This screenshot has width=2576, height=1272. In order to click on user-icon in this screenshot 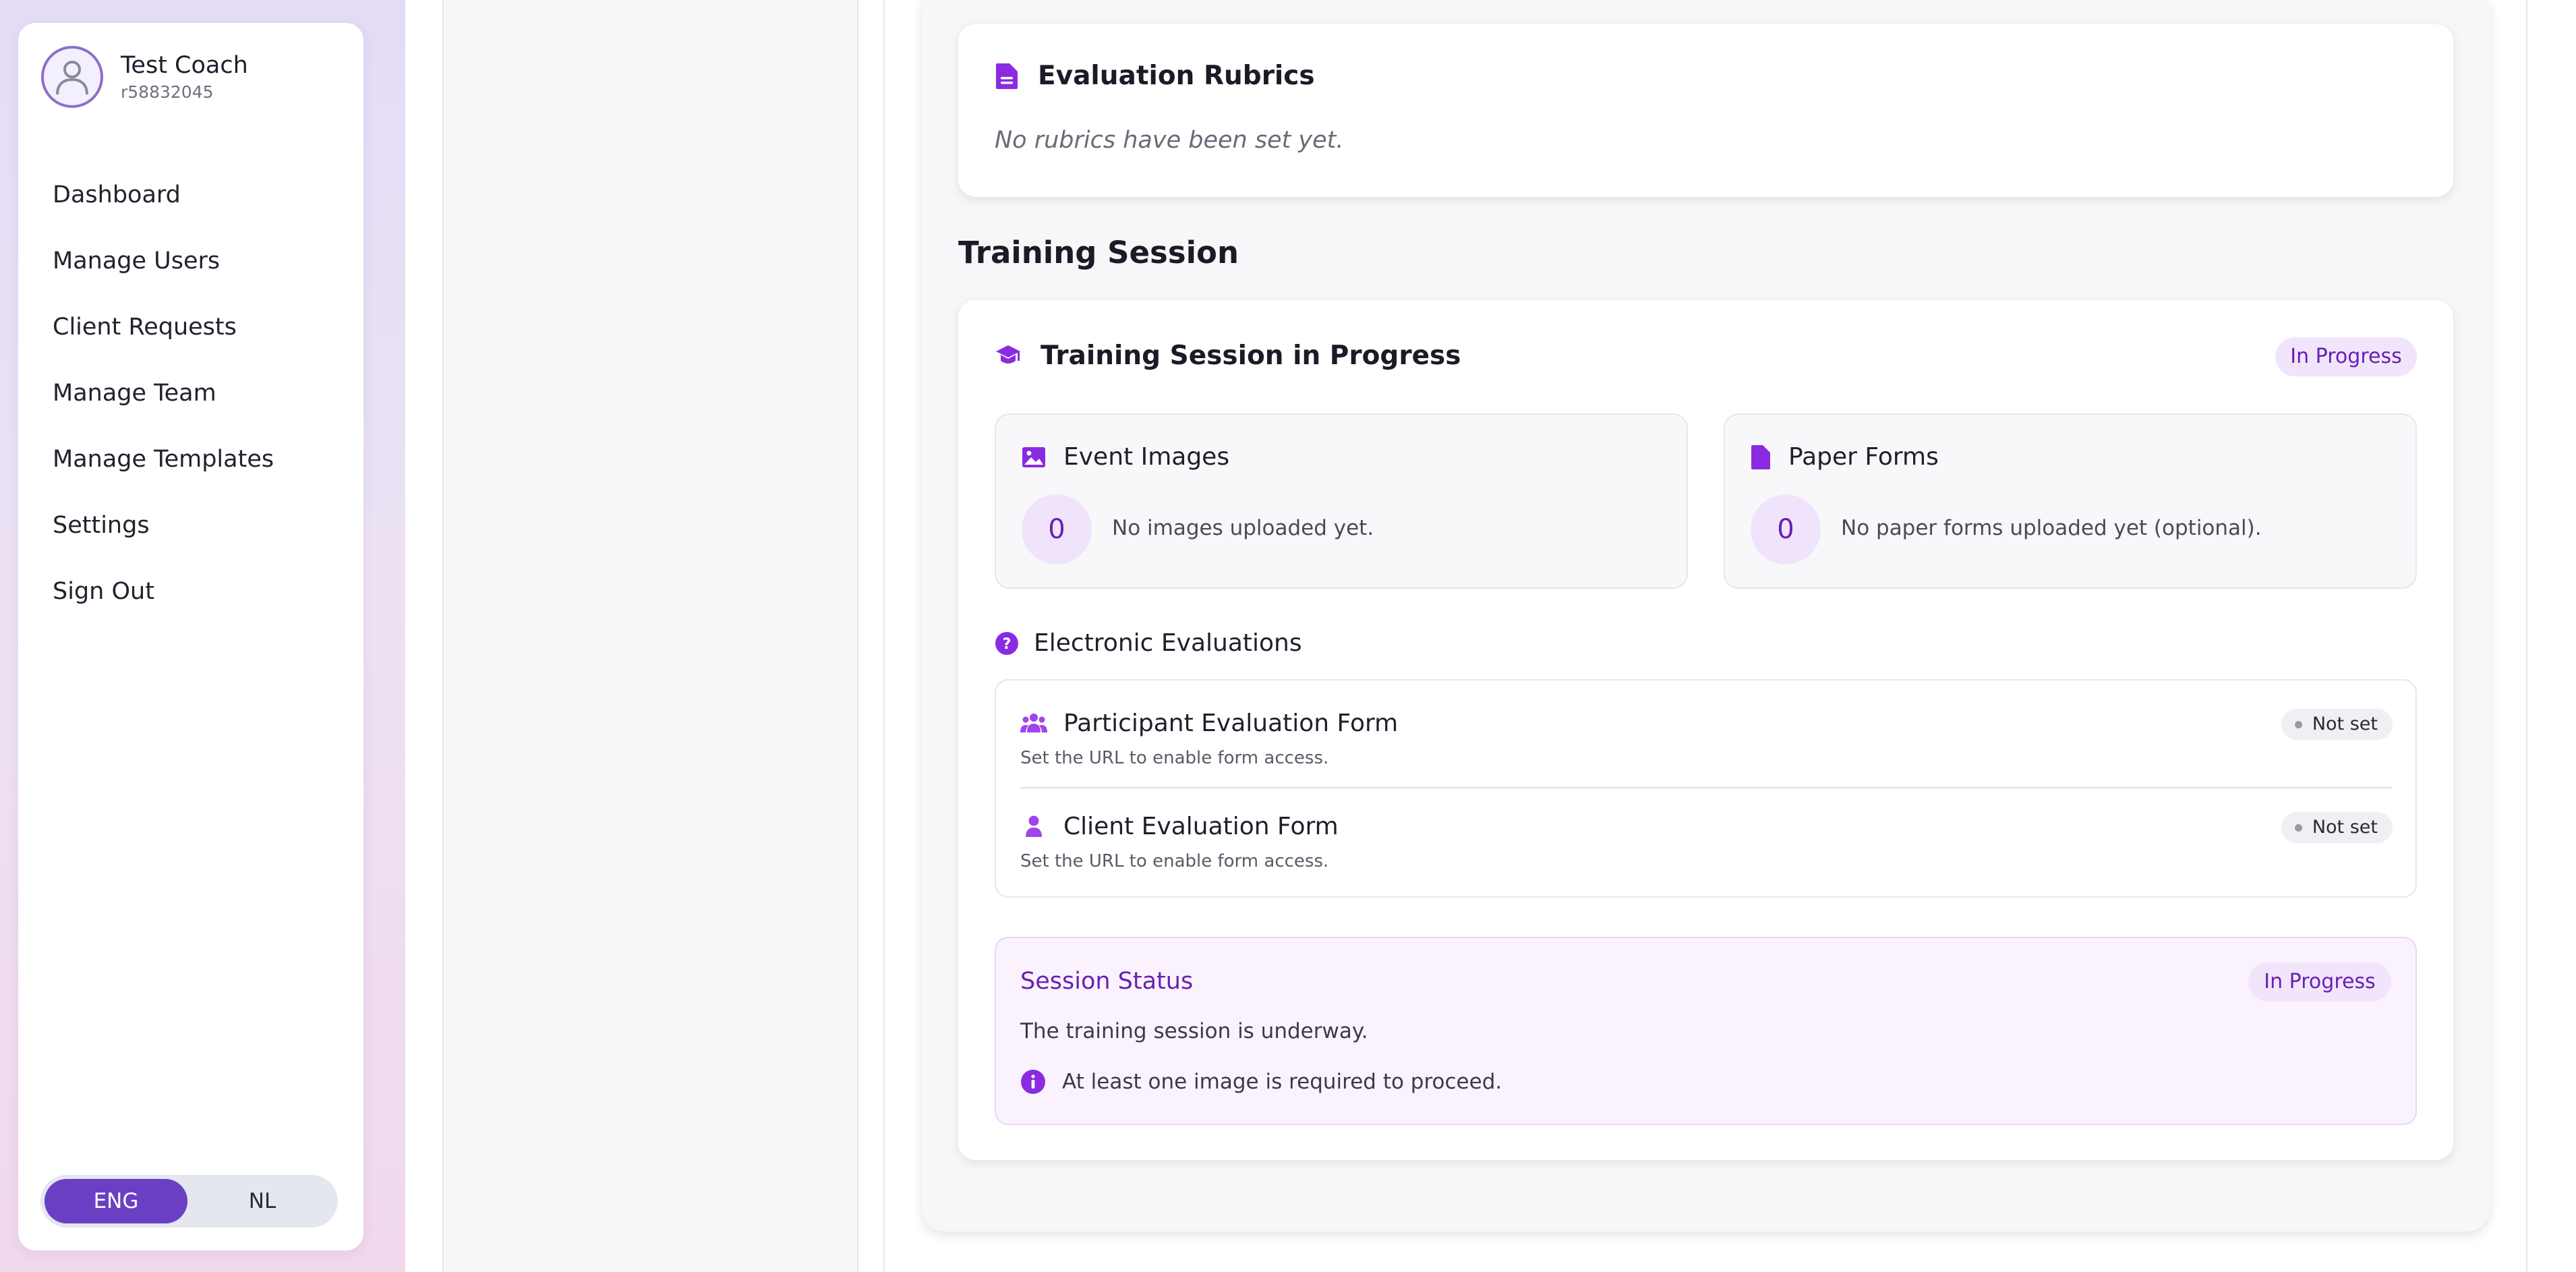, I will do `click(1033, 827)`.